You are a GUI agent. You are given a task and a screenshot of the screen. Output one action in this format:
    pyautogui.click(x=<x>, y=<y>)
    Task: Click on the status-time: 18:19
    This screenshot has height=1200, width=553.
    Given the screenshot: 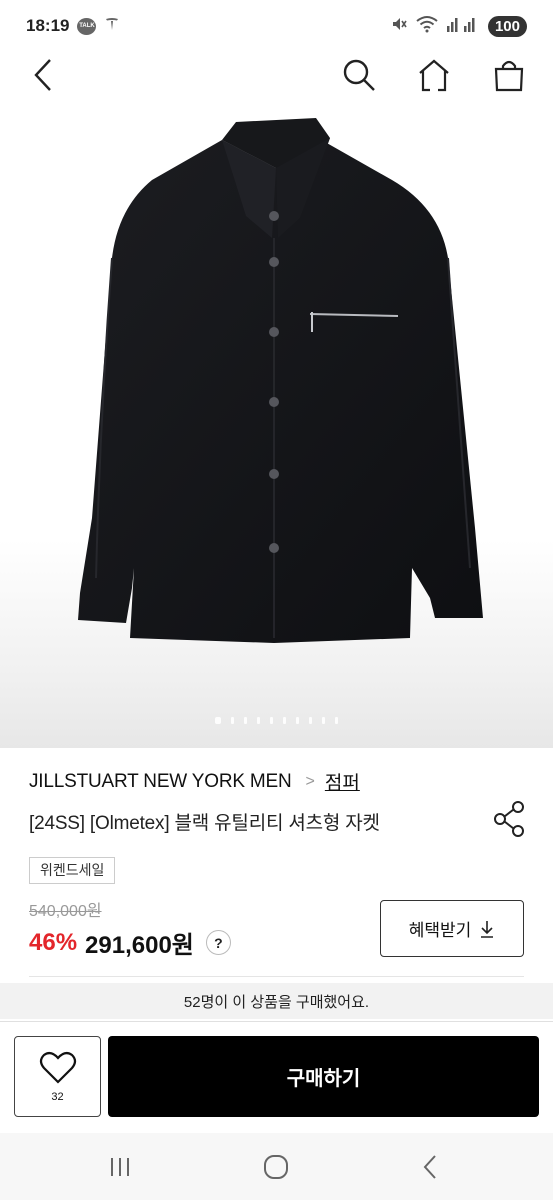 What is the action you would take?
    pyautogui.click(x=48, y=25)
    